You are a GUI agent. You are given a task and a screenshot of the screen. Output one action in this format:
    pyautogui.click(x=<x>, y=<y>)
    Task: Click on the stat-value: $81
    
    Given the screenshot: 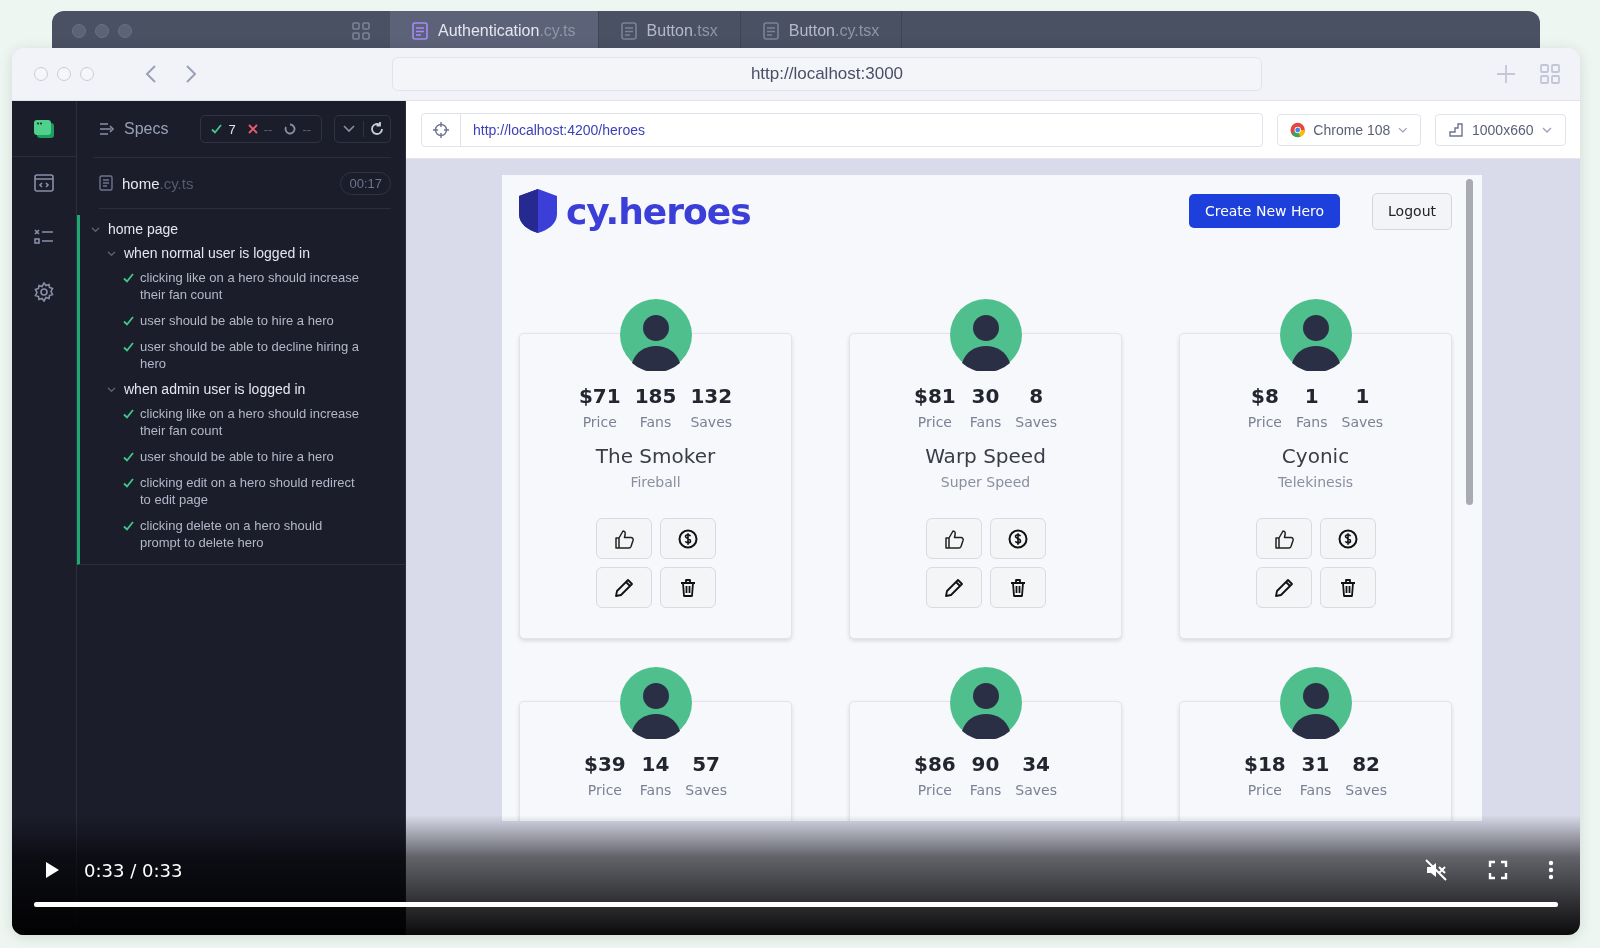 What is the action you would take?
    pyautogui.click(x=935, y=396)
    